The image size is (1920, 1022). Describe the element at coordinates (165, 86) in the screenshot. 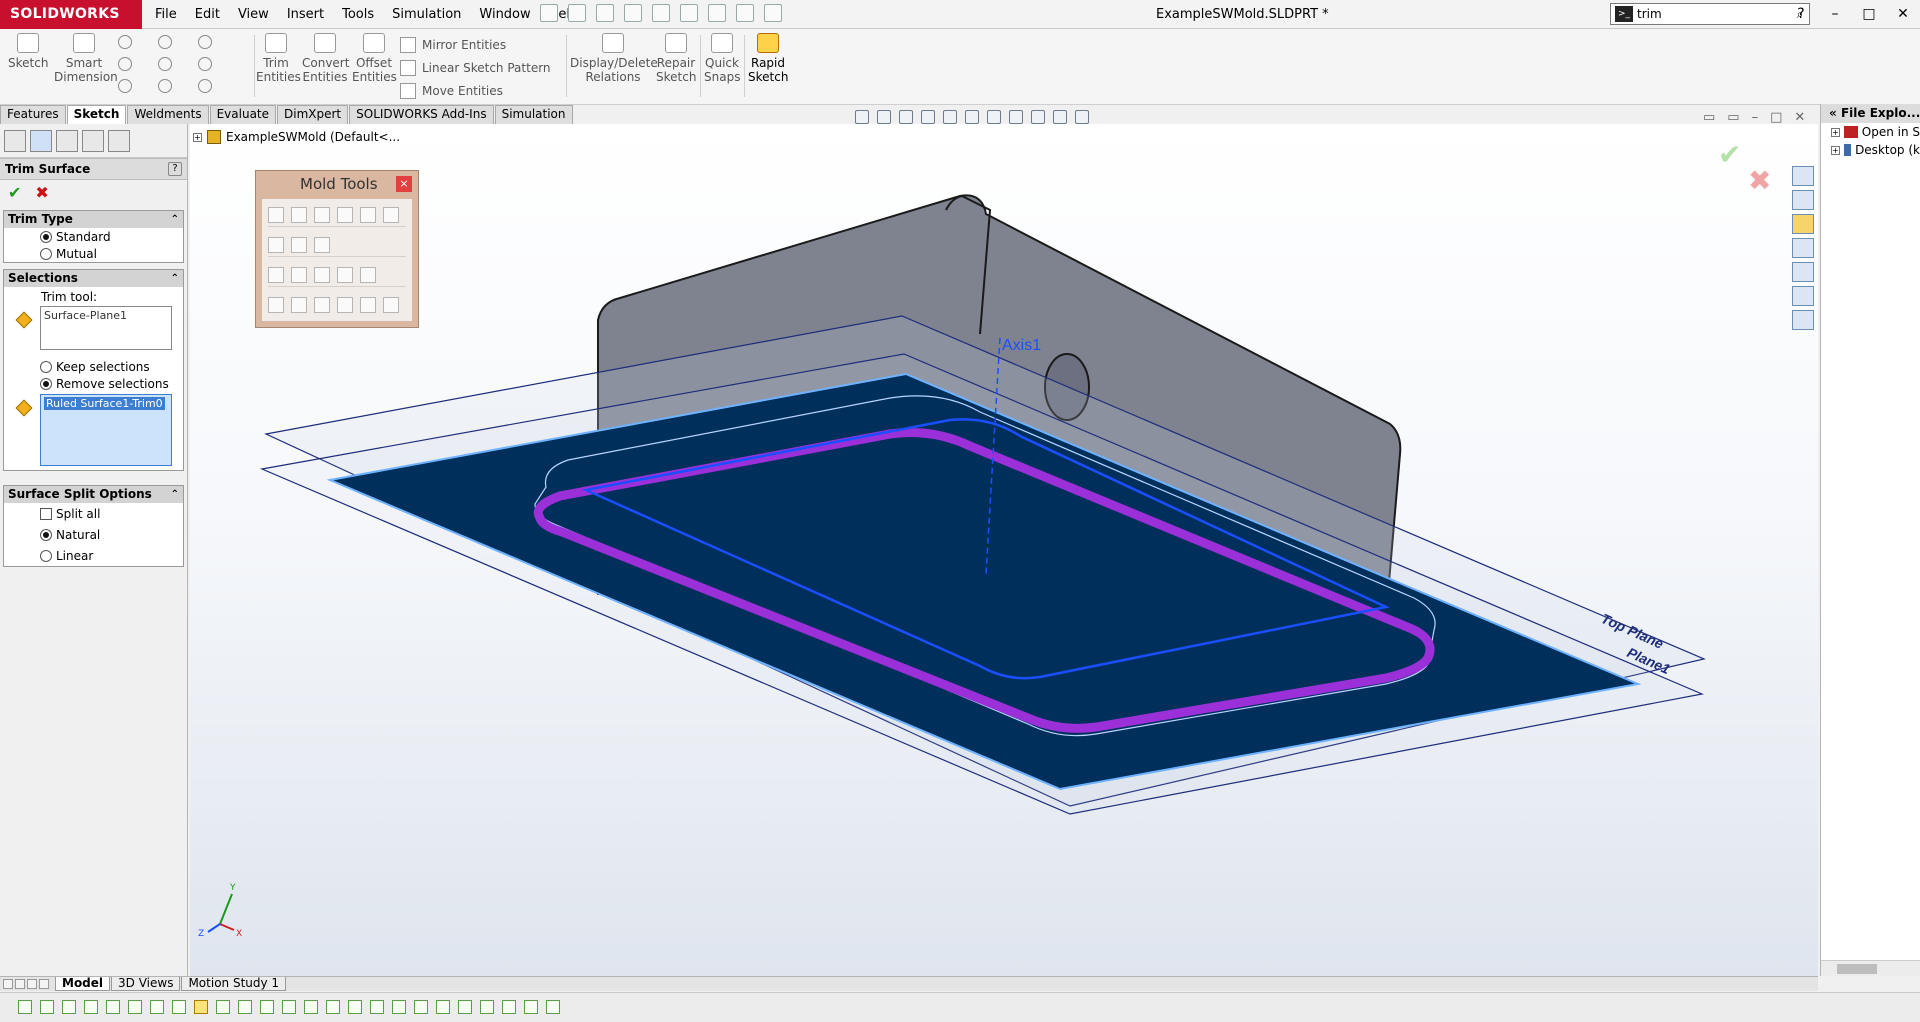

I see `fillet-icon` at that location.